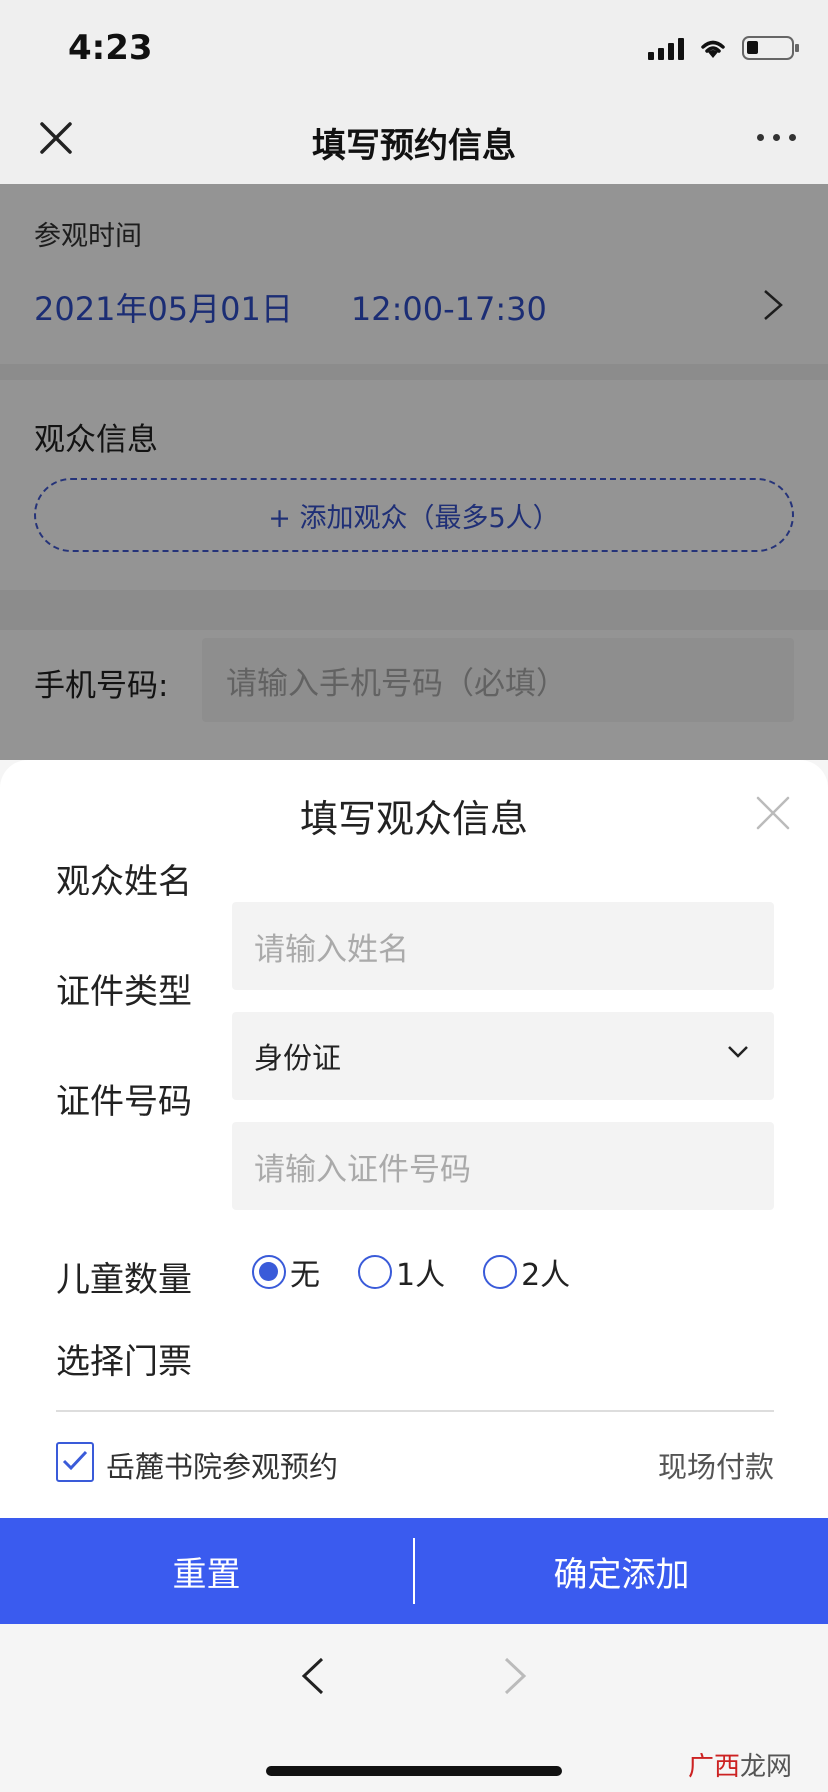 The width and height of the screenshot is (828, 1792). I want to click on check-icon, so click(75, 1460).